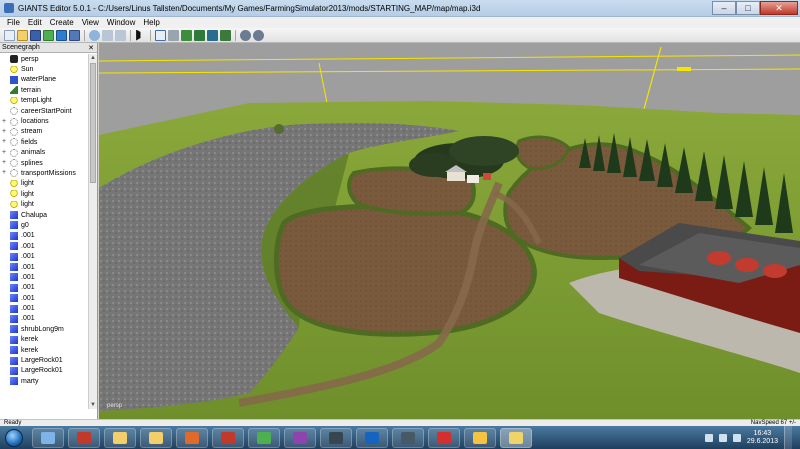 This screenshot has height=449, width=800. I want to click on taskbar-app-image-viewer, so click(264, 437).